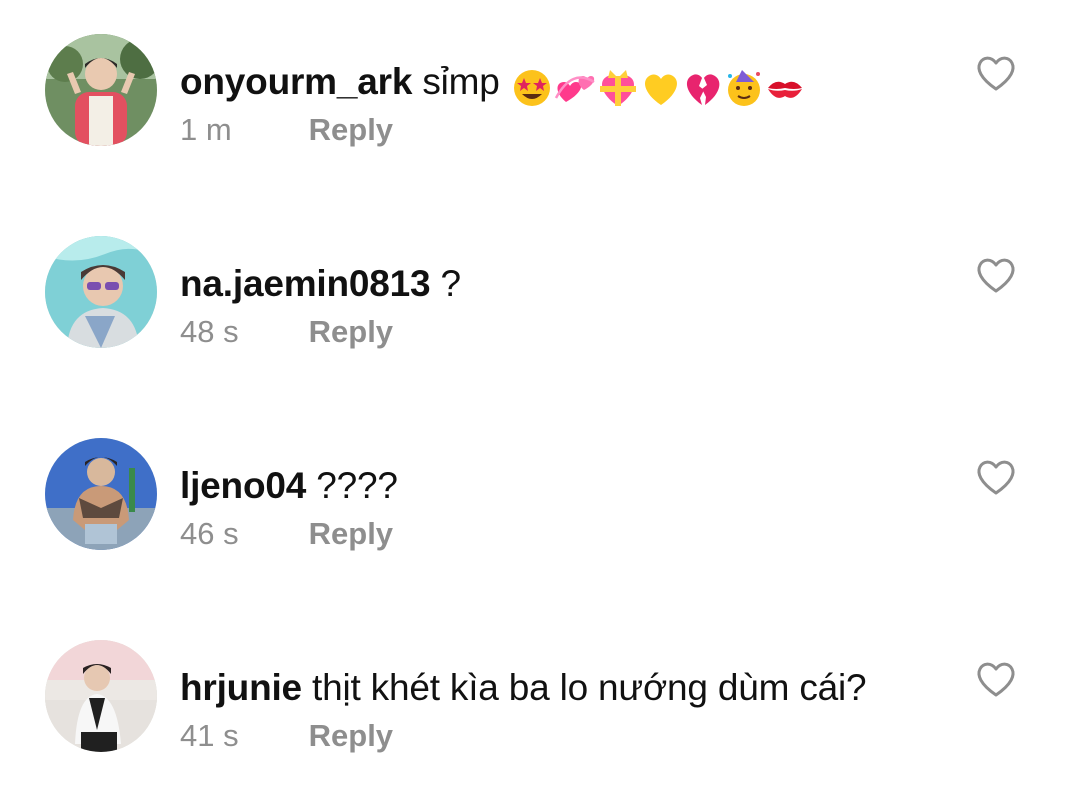 The width and height of the screenshot is (1080, 801). I want to click on comment-timestamp: 48 s, so click(209, 331).